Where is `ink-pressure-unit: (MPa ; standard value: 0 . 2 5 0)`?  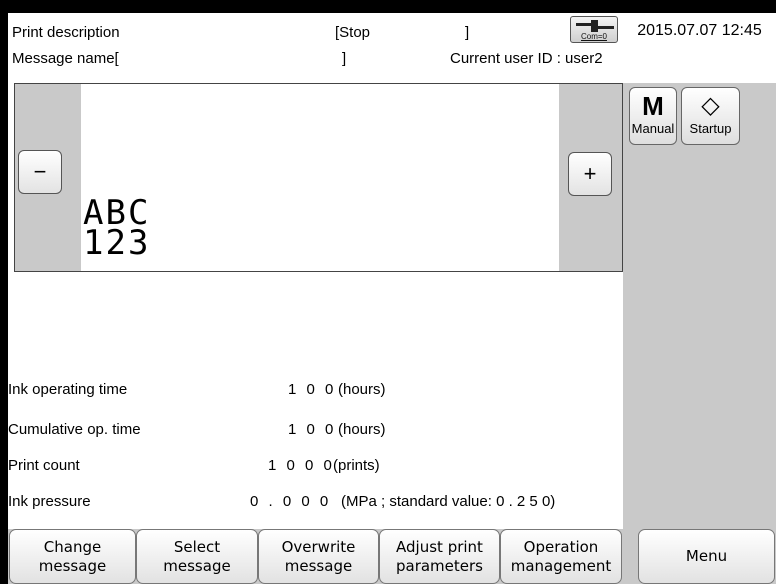
ink-pressure-unit: (MPa ; standard value: 0 . 2 5 0) is located at coordinates (448, 501).